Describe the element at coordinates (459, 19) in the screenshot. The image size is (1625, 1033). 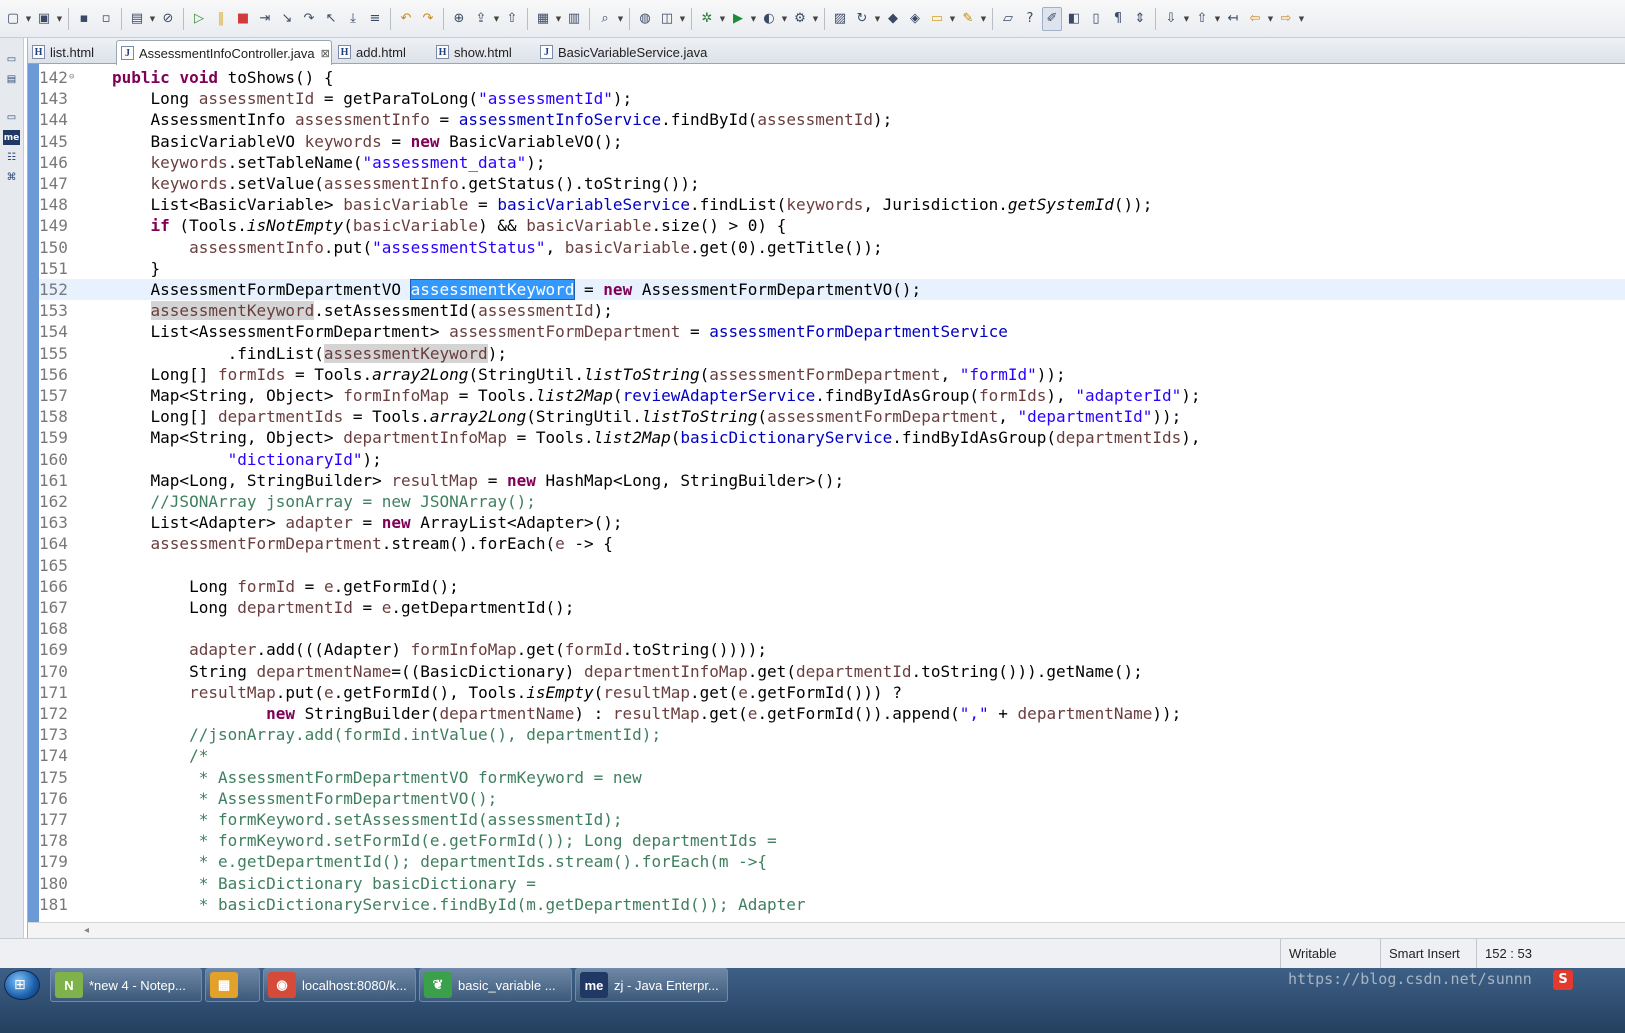
I see `new-server-icon: ⊕` at that location.